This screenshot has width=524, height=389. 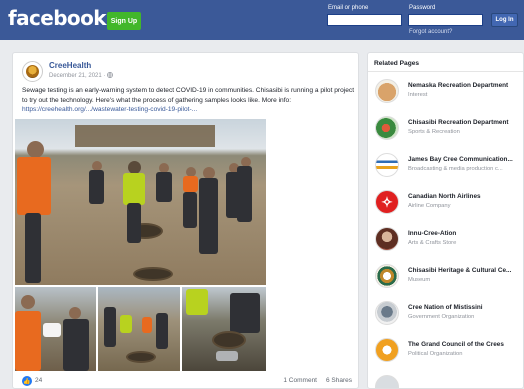 I want to click on related-page-name: Nemaska Recreation Department, so click(x=458, y=85).